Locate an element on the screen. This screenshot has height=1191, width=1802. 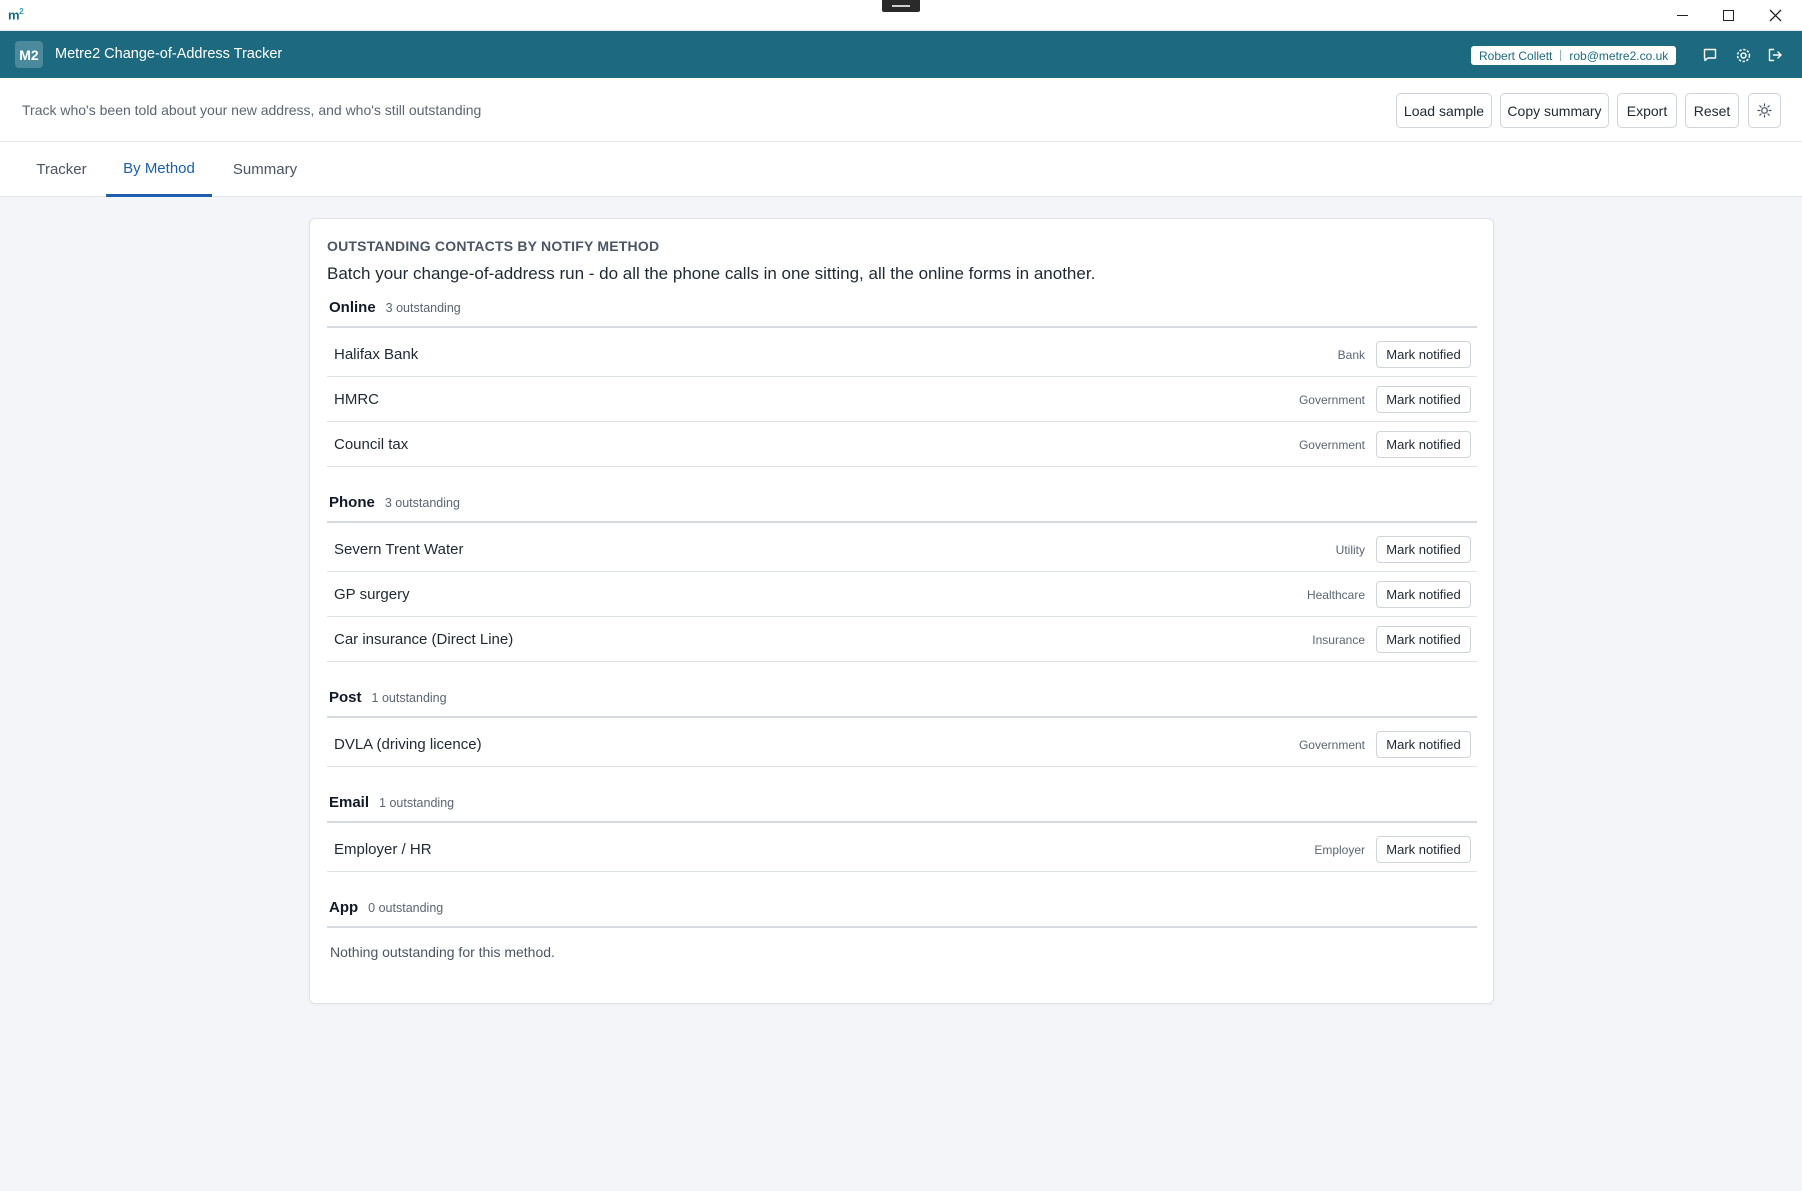
contact-category: Insurance is located at coordinates (1338, 640).